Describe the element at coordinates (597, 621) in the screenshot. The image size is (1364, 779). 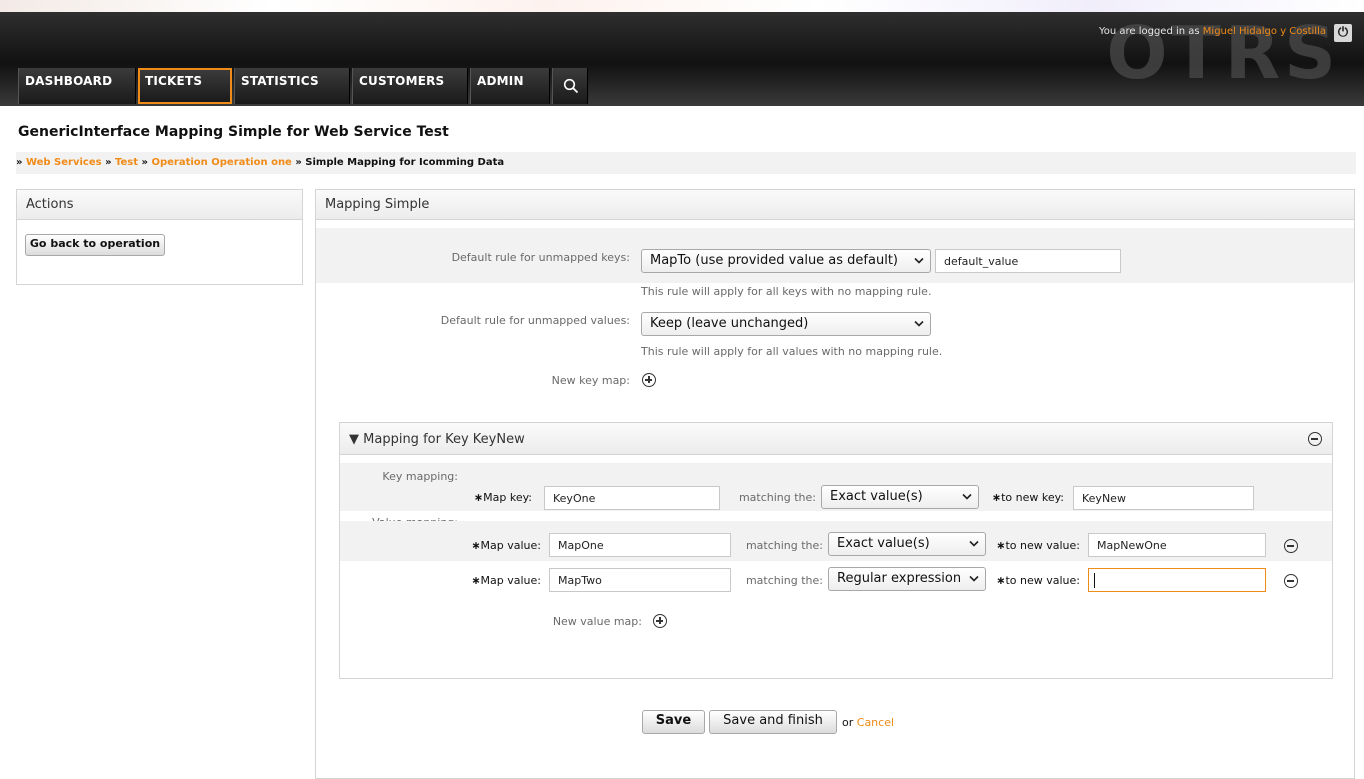
I see `new-value-map-label: New value map:` at that location.